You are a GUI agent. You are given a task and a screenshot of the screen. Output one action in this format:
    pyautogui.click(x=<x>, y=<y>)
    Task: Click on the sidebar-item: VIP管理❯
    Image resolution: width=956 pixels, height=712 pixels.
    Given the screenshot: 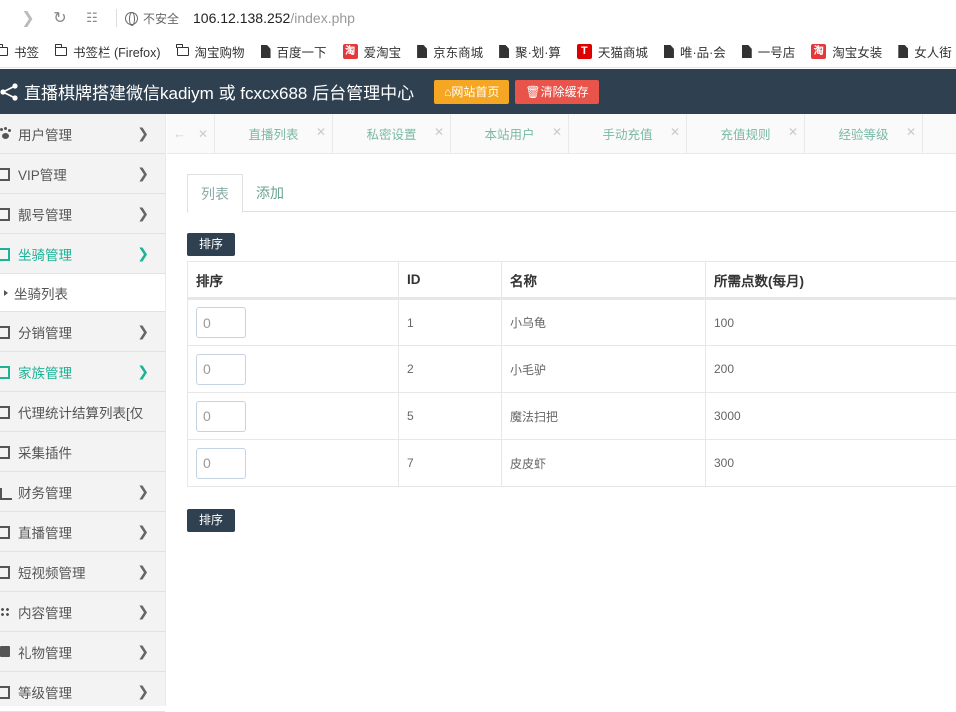 What is the action you would take?
    pyautogui.click(x=82, y=174)
    